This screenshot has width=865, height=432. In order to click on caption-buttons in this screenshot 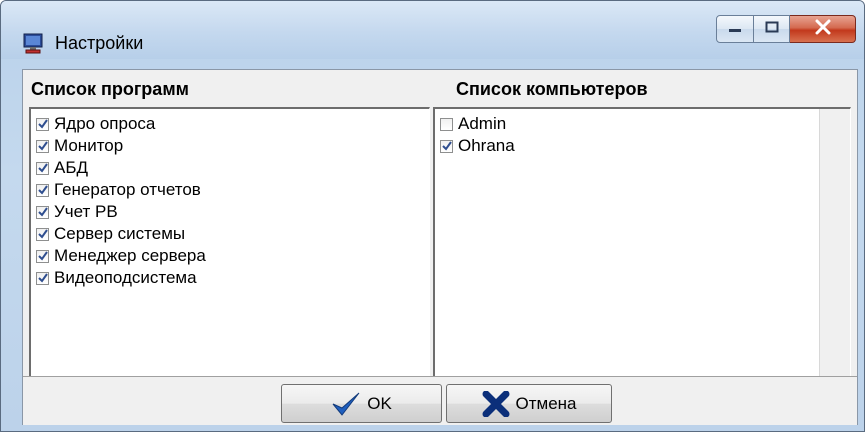, I will do `click(786, 30)`.